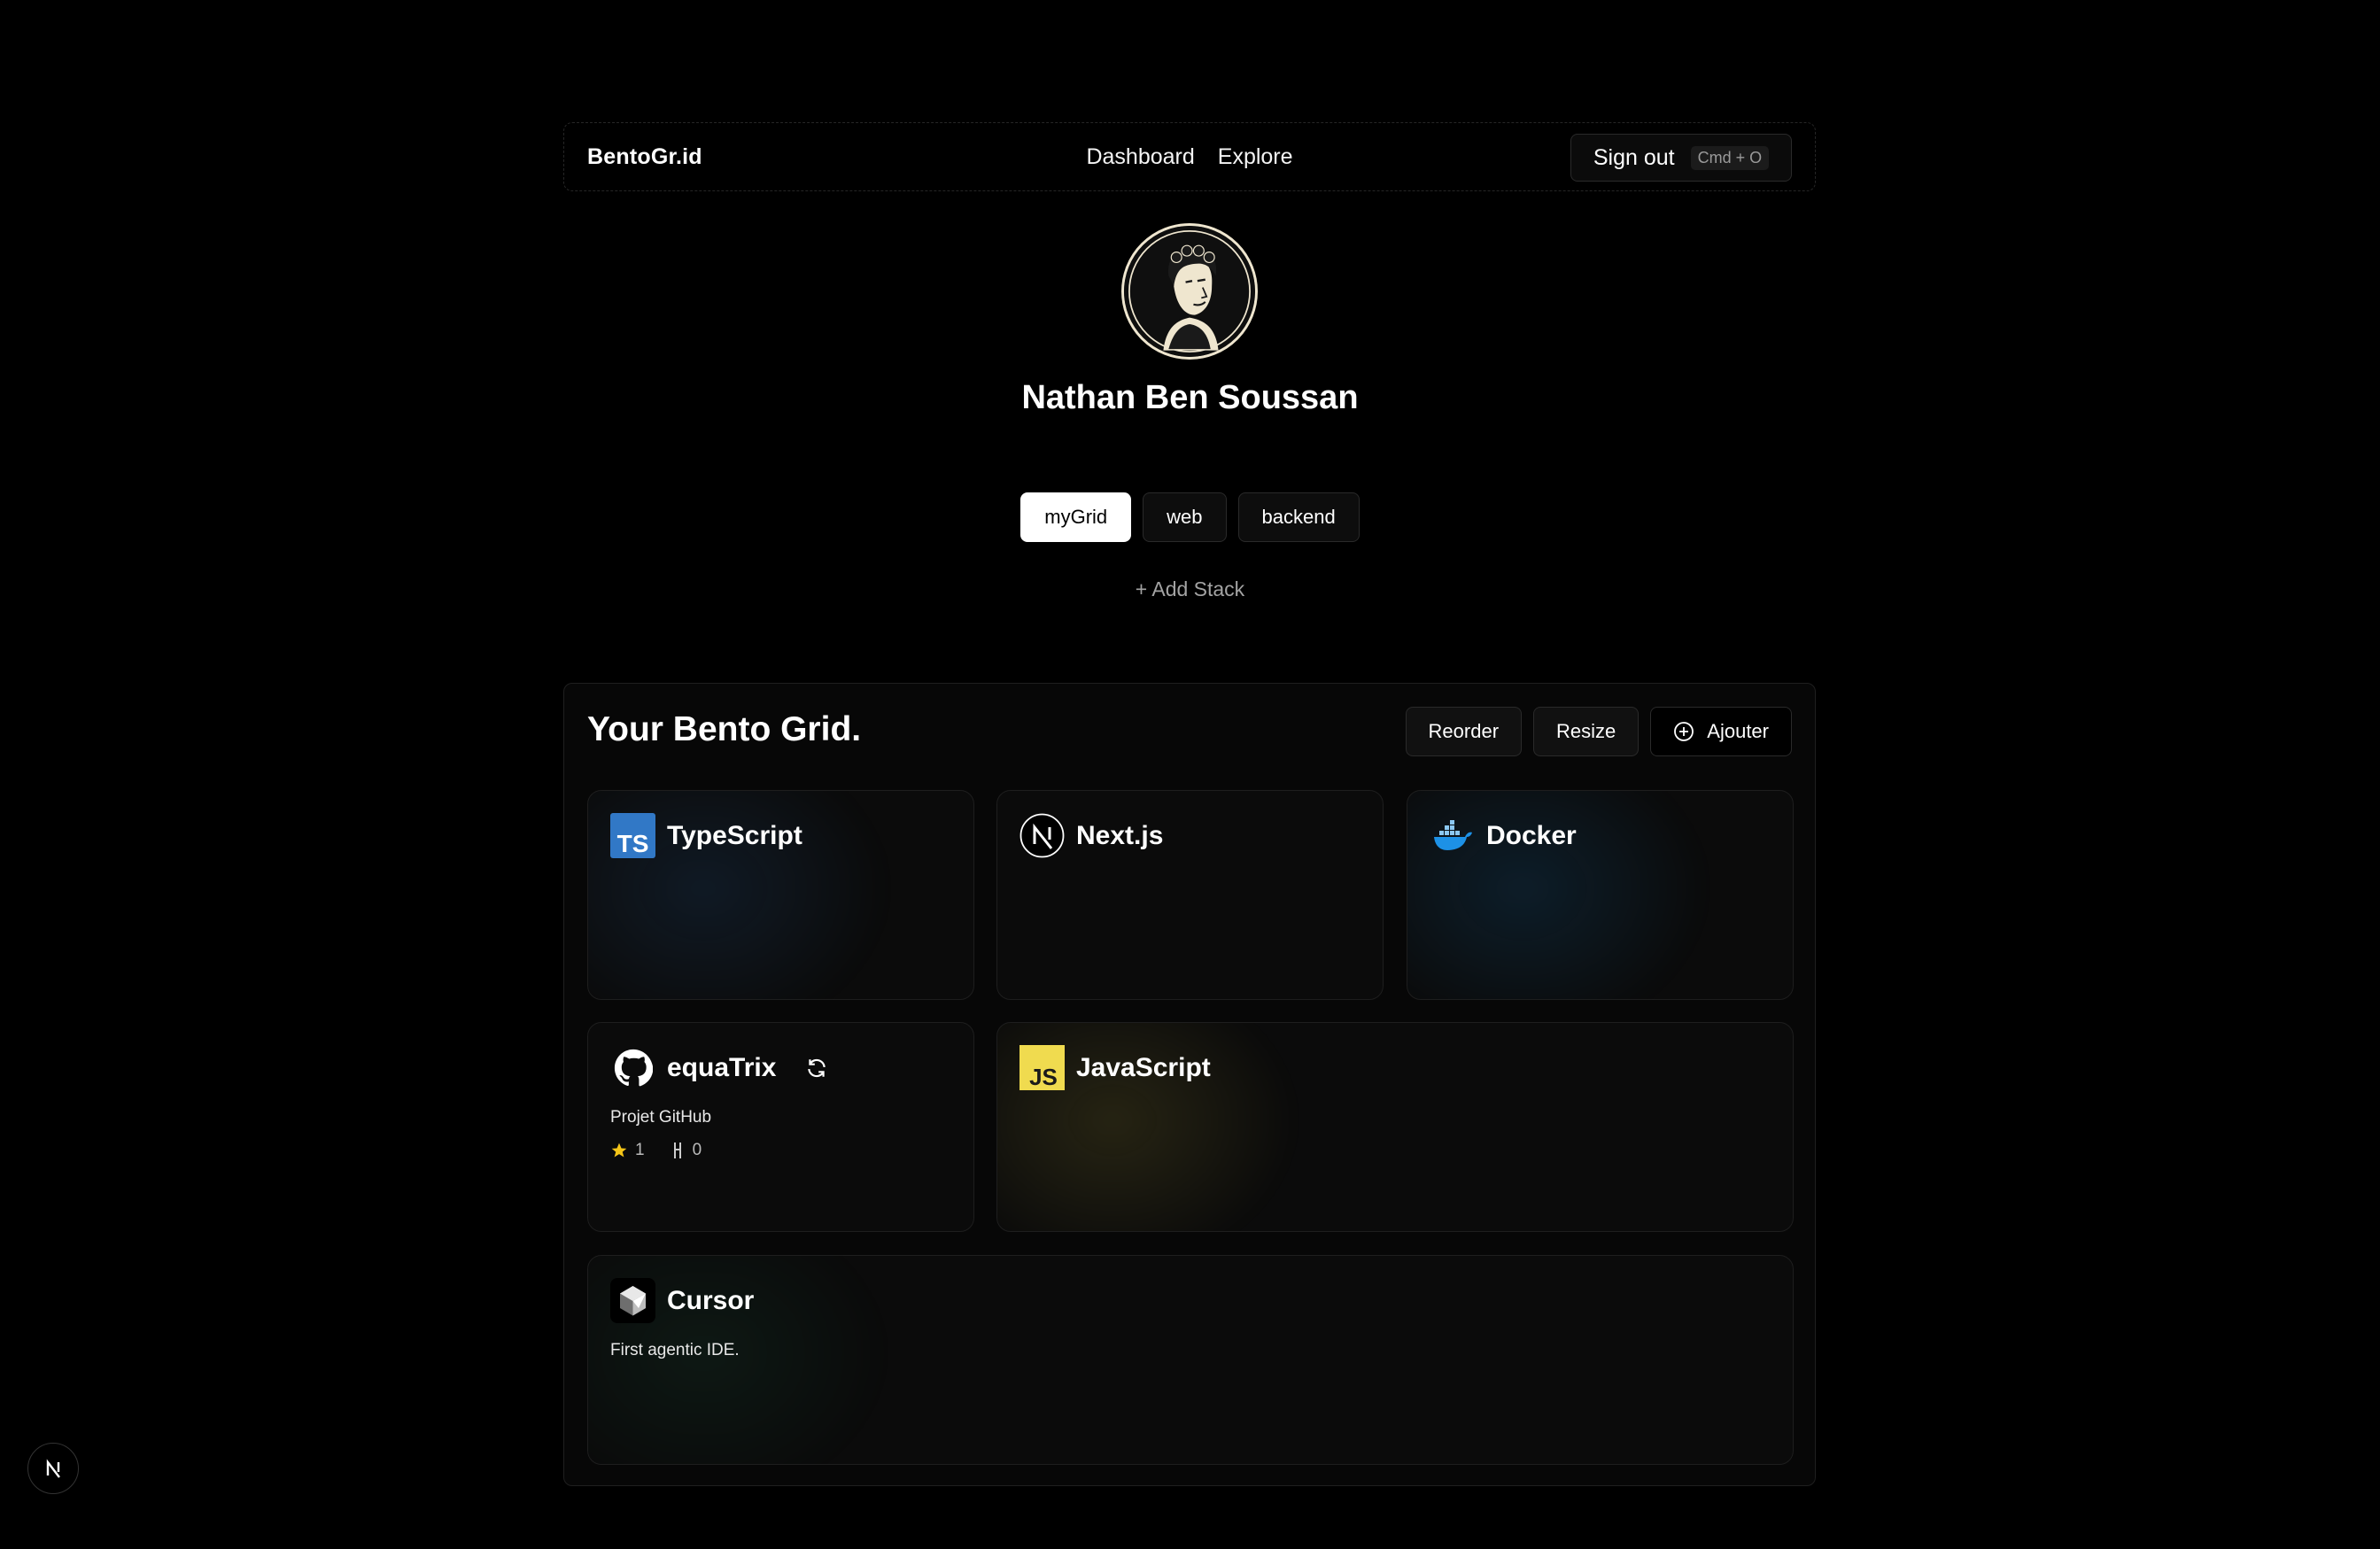  What do you see at coordinates (722, 1067) in the screenshot?
I see `card-title-equatrix: equaTrix` at bounding box center [722, 1067].